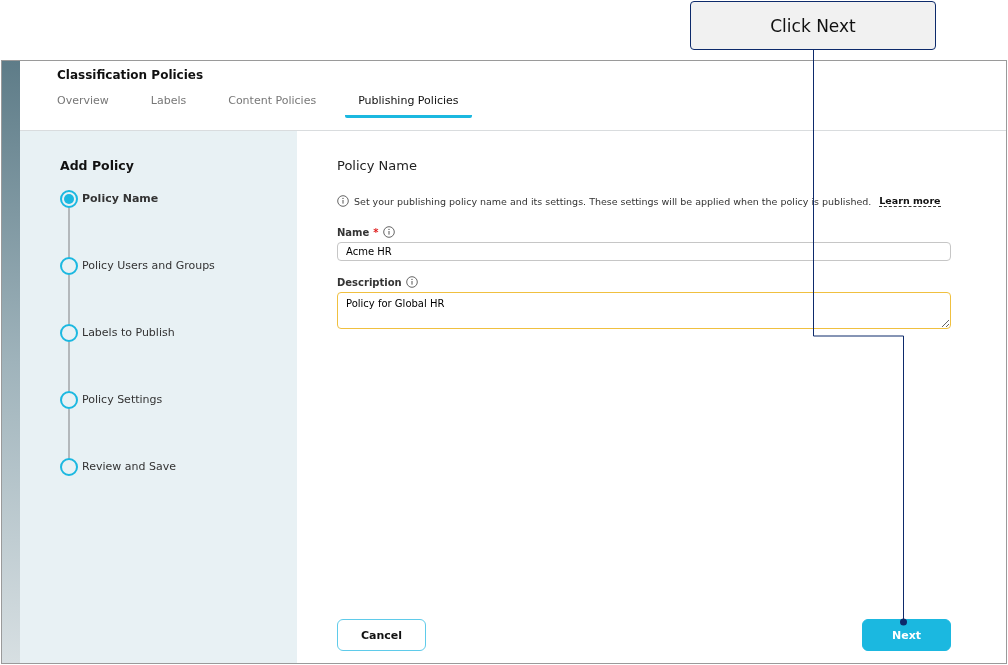 The image size is (1008, 665). I want to click on step-label: Review and Save, so click(129, 467).